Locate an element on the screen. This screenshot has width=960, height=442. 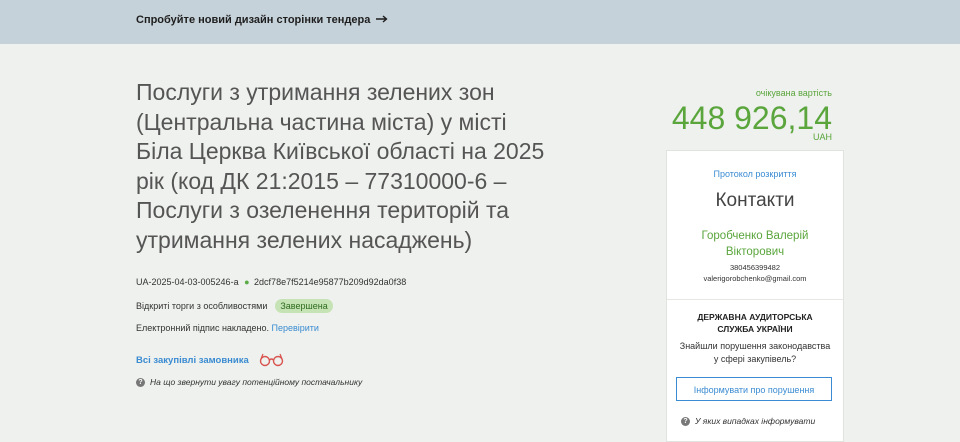
when-to-report-text: У яких випадках інформувати is located at coordinates (755, 421).